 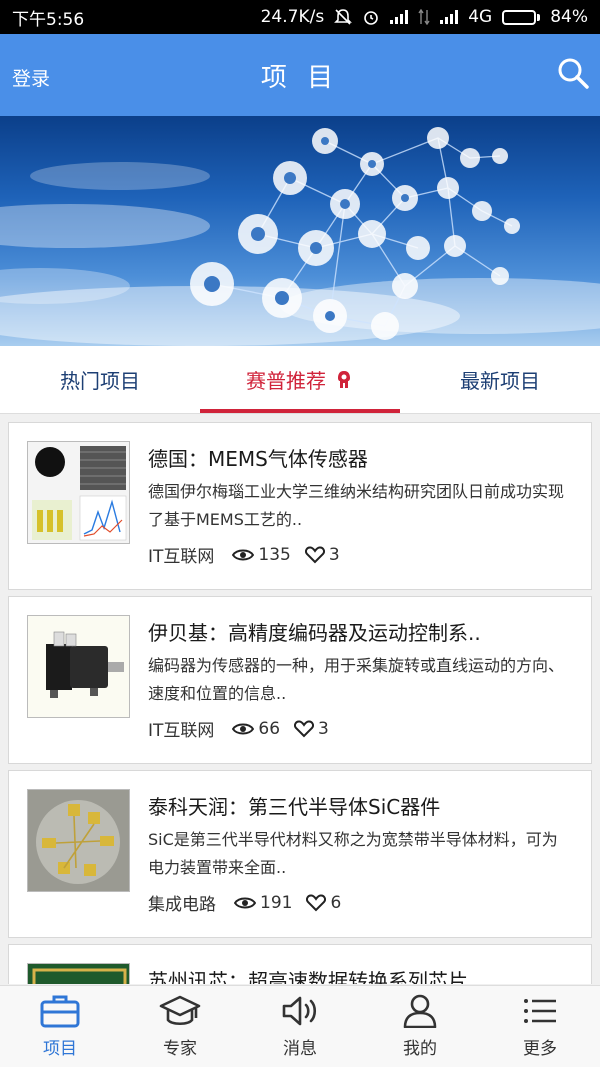 I want to click on page-title: 项 目, so click(x=300, y=77).